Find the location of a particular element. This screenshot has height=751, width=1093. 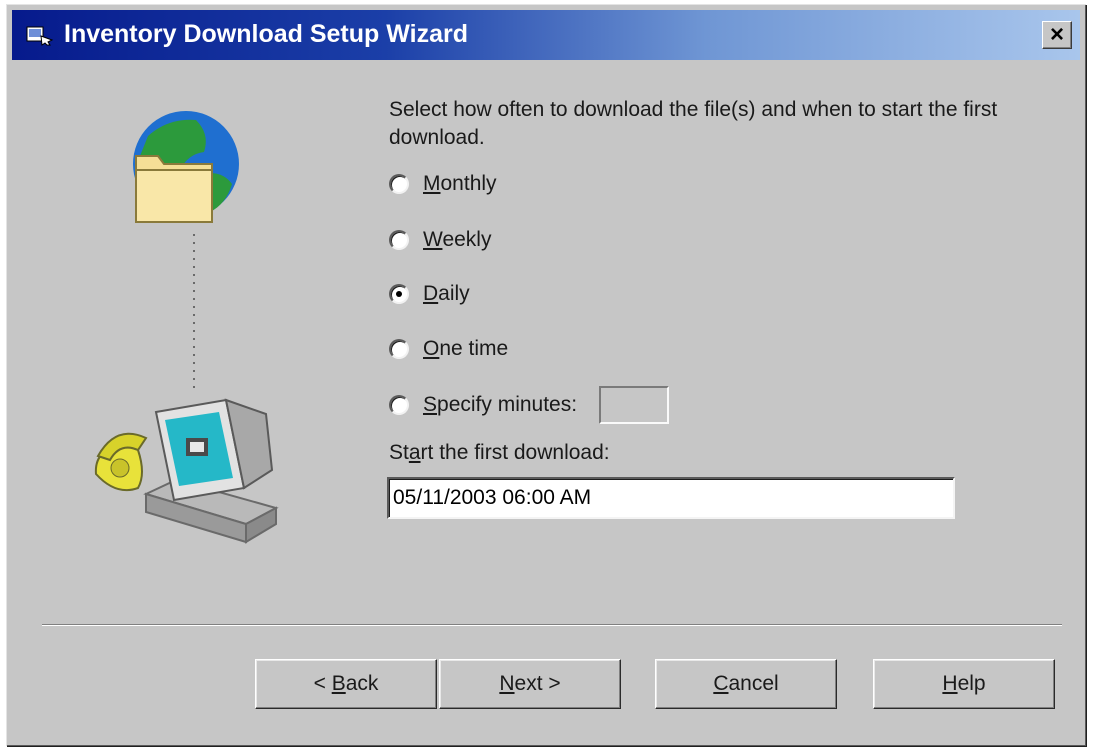

computer-phone-icon is located at coordinates (186, 471).